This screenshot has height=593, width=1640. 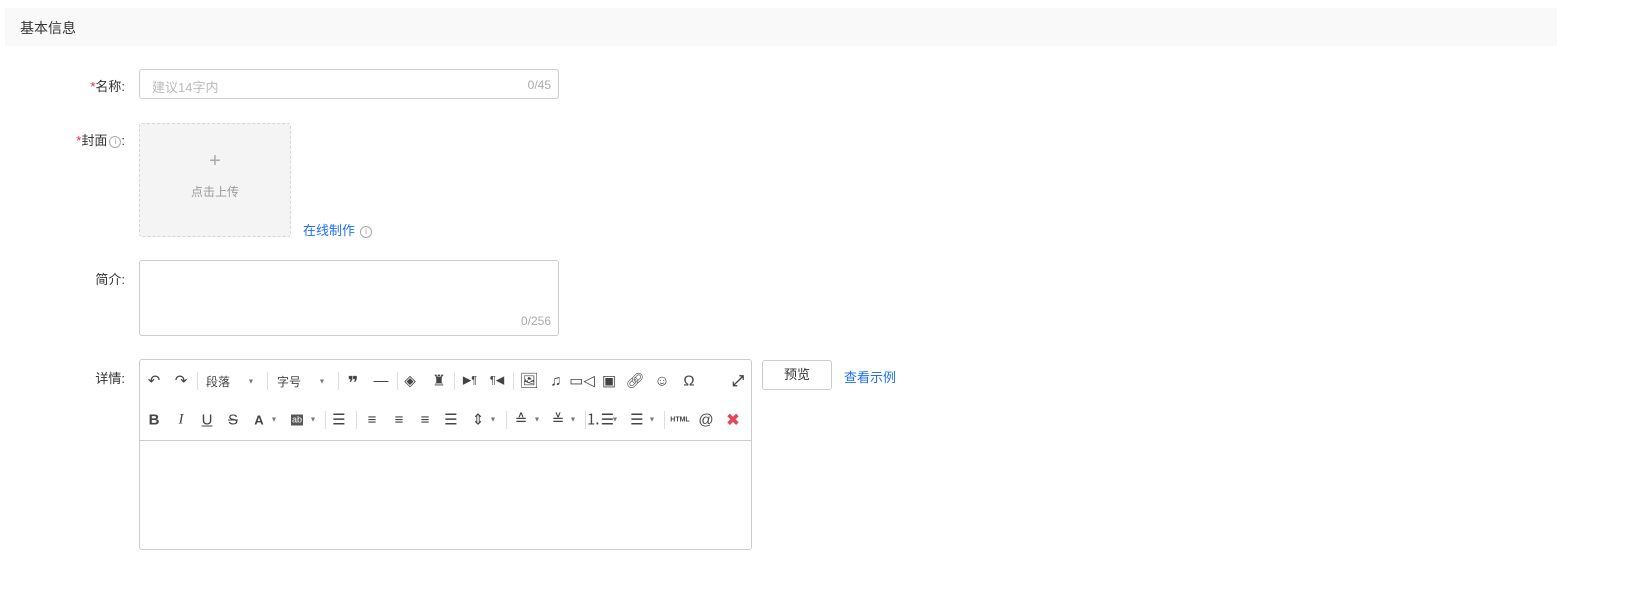 I want to click on link-icon: 🔗︎, so click(x=634, y=381).